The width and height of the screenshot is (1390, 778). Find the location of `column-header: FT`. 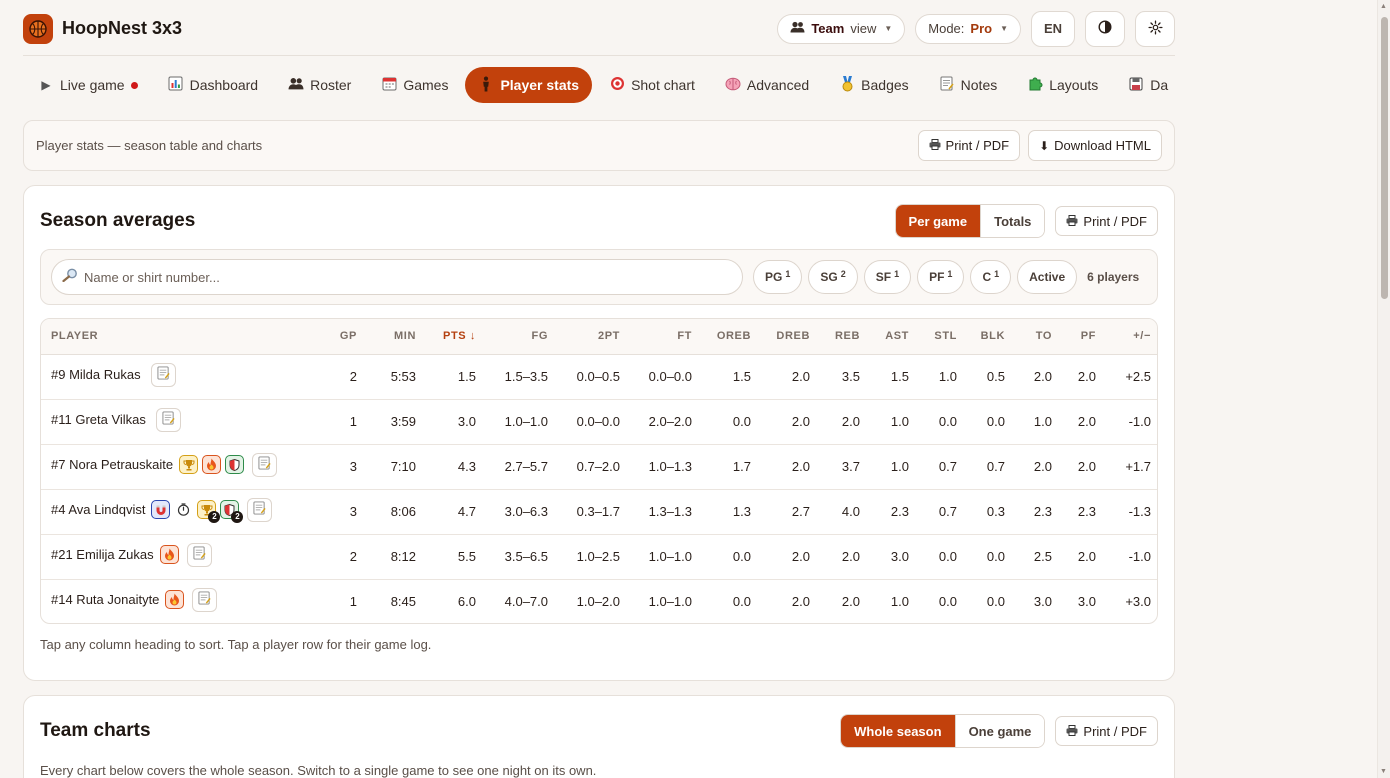

column-header: FT is located at coordinates (664, 337).